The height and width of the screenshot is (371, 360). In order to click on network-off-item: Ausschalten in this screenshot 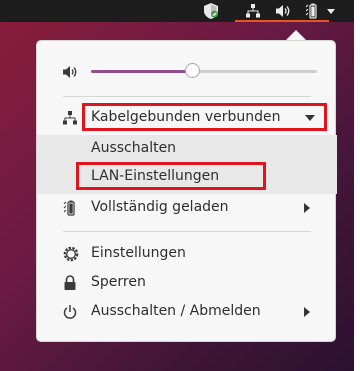, I will do `click(187, 149)`.